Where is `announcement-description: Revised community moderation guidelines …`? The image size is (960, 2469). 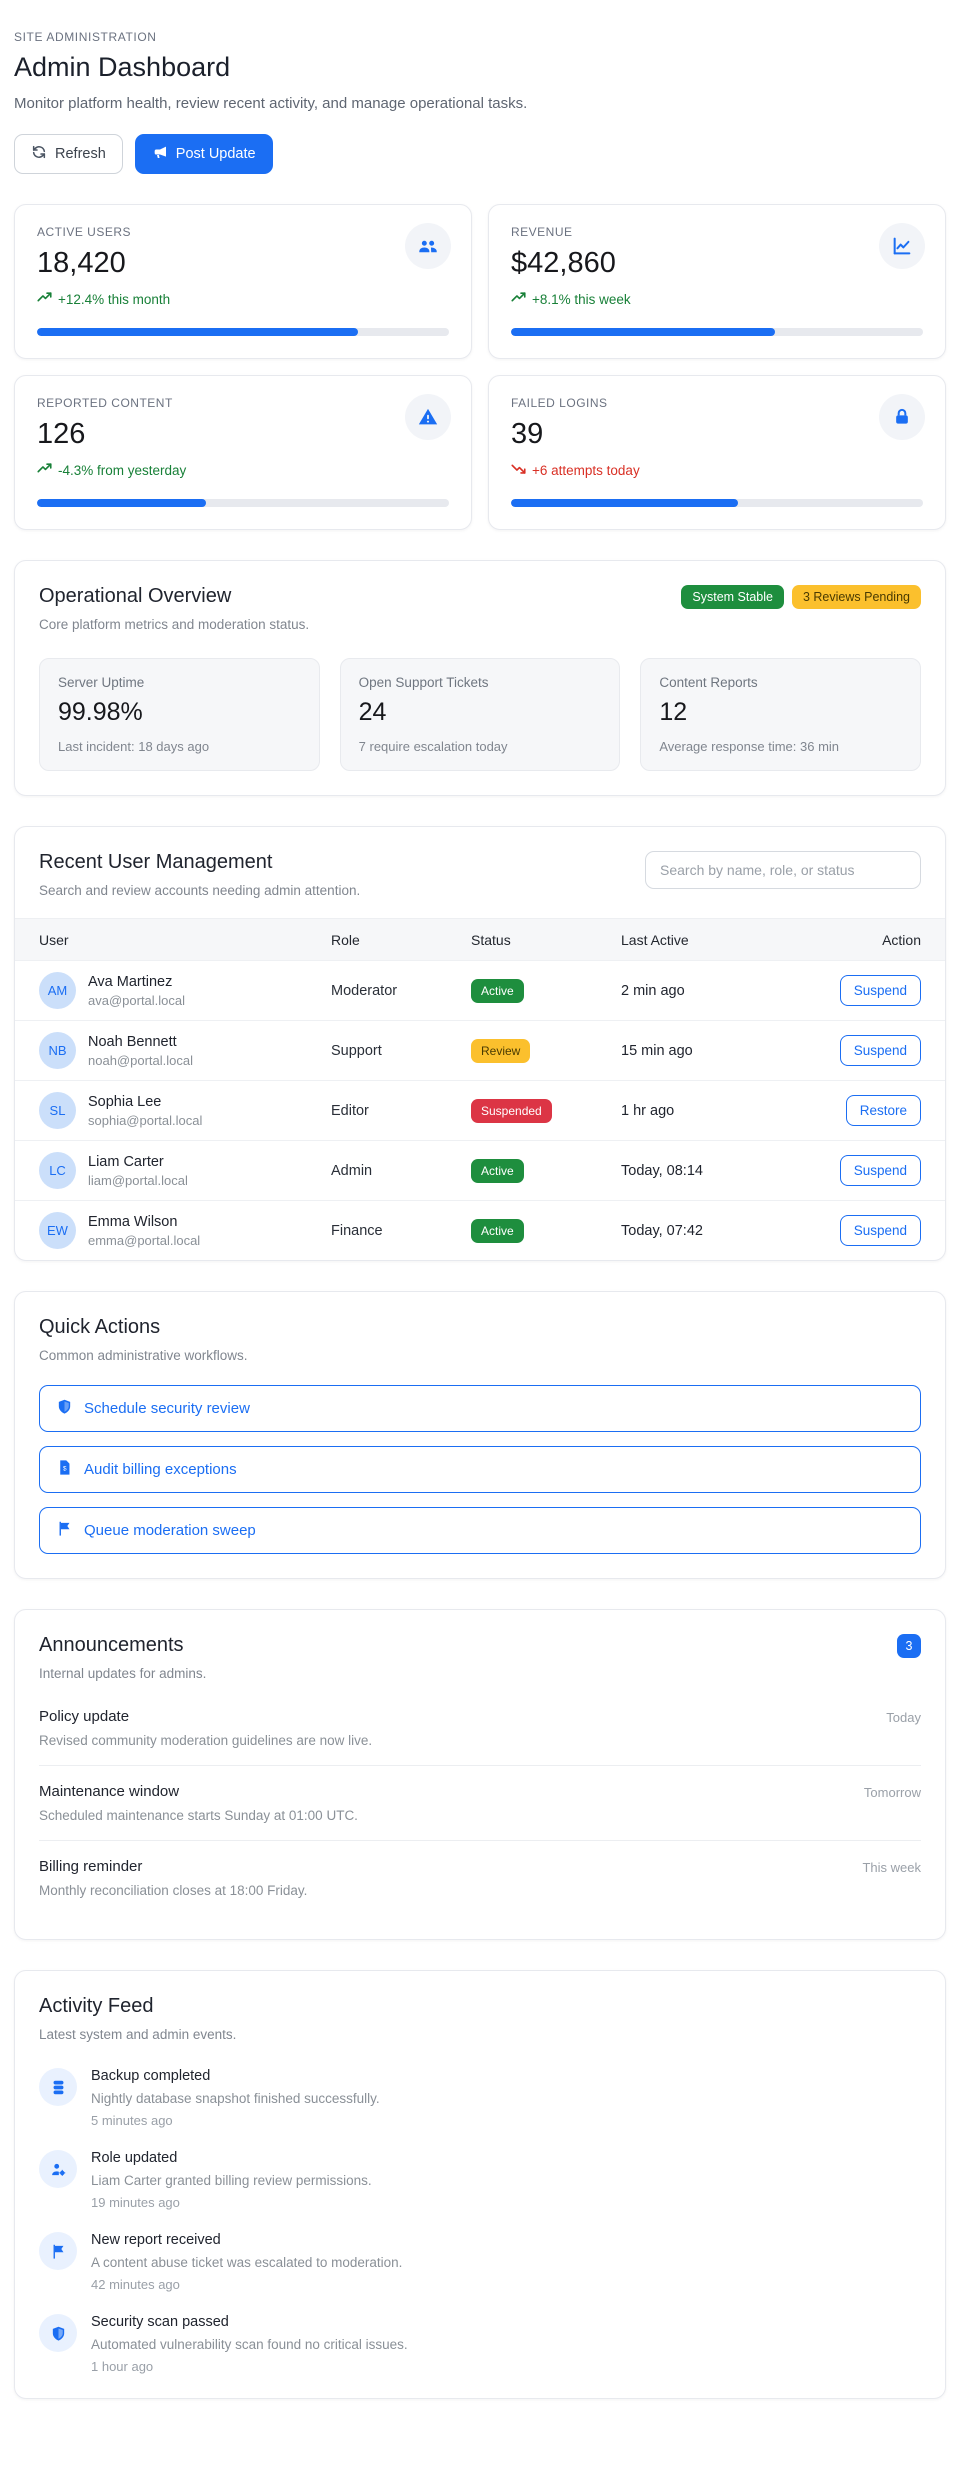 announcement-description: Revised community moderation guidelines … is located at coordinates (206, 1740).